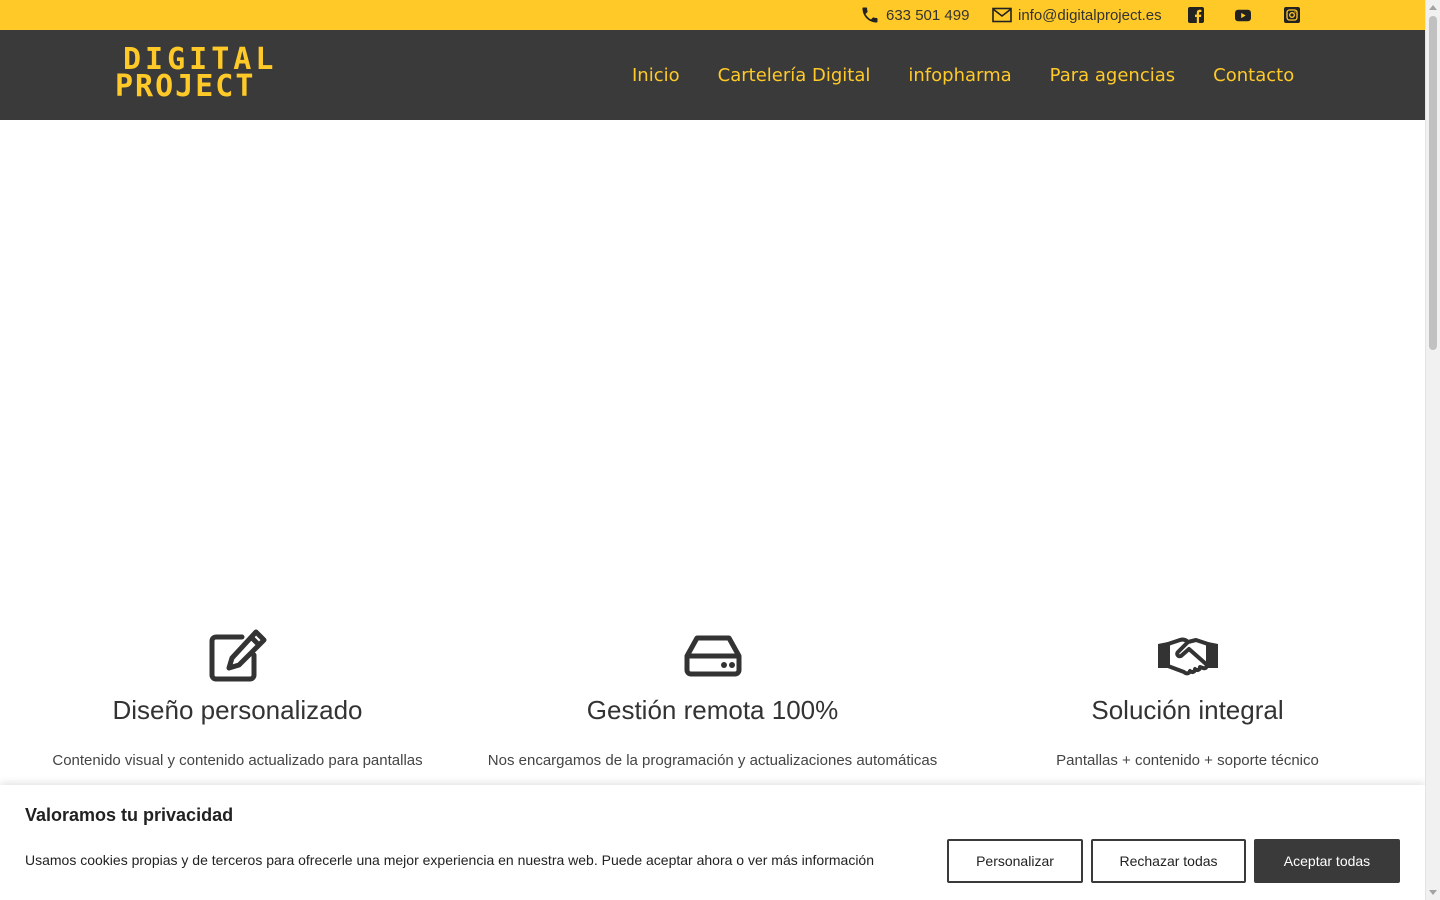 The width and height of the screenshot is (1440, 900). I want to click on feature-title: Solución integral, so click(1187, 710).